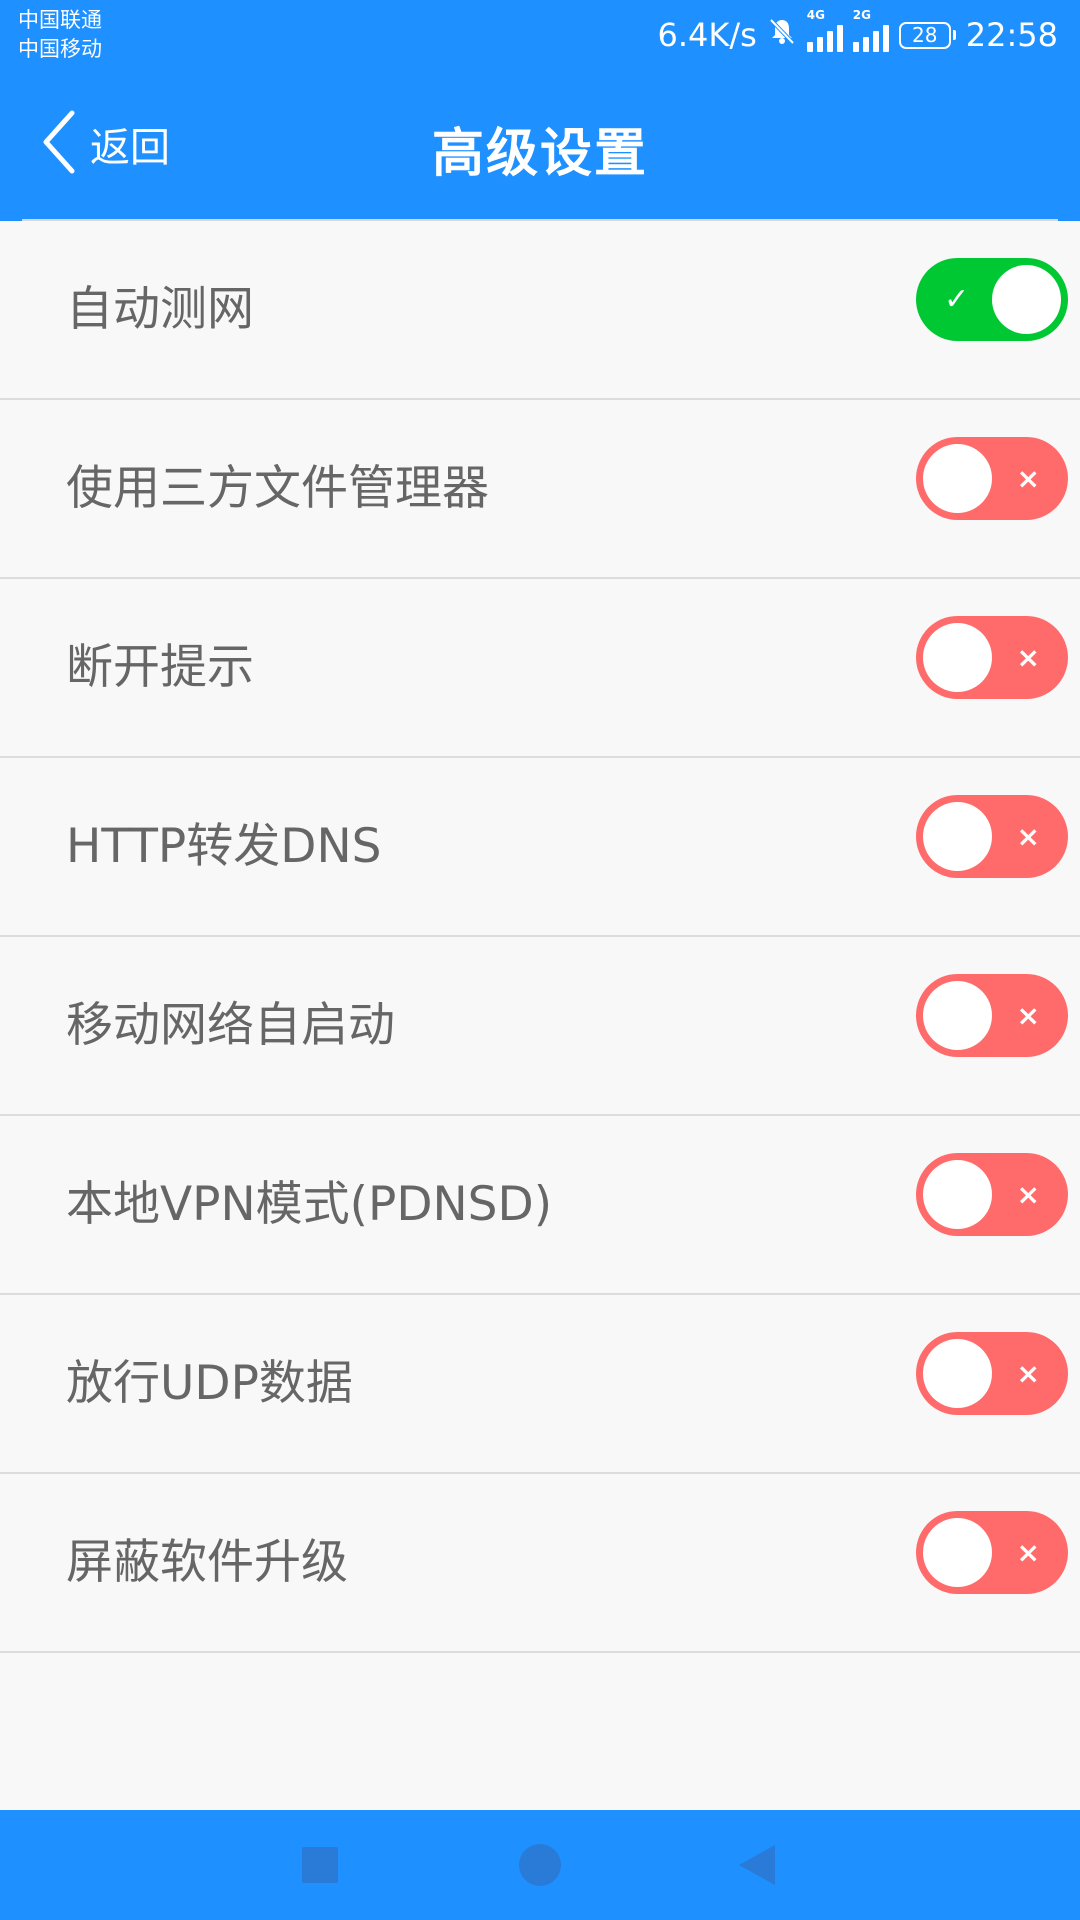 The image size is (1080, 1920). What do you see at coordinates (870, 30) in the screenshot?
I see `signal-icon: 2G` at bounding box center [870, 30].